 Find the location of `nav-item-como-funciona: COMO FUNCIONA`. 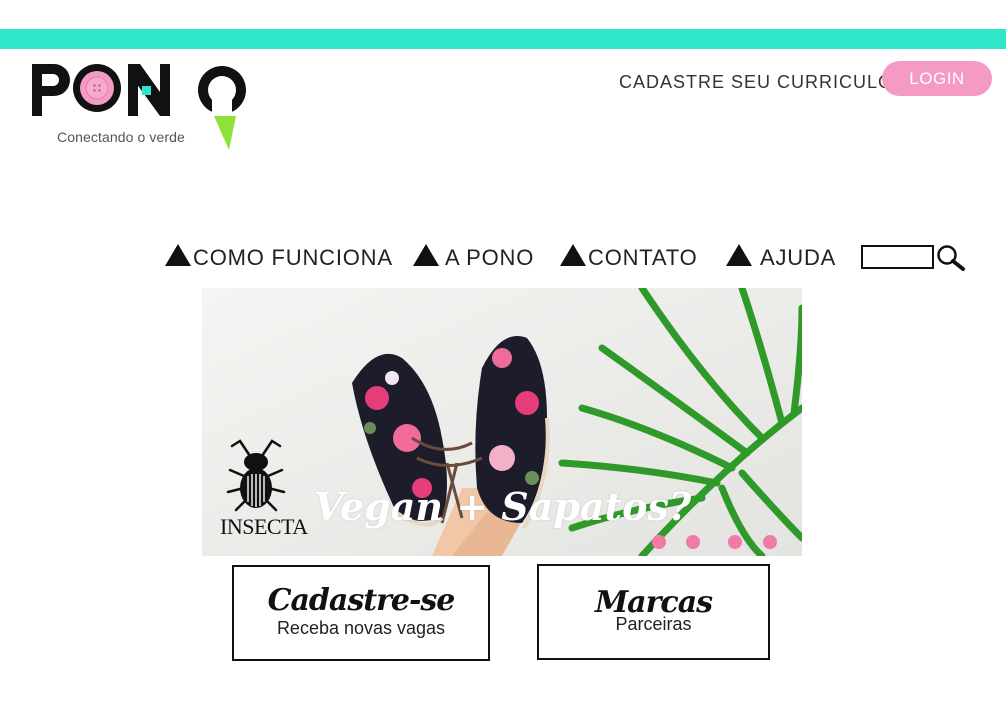

nav-item-como-funciona: COMO FUNCIONA is located at coordinates (279, 258).